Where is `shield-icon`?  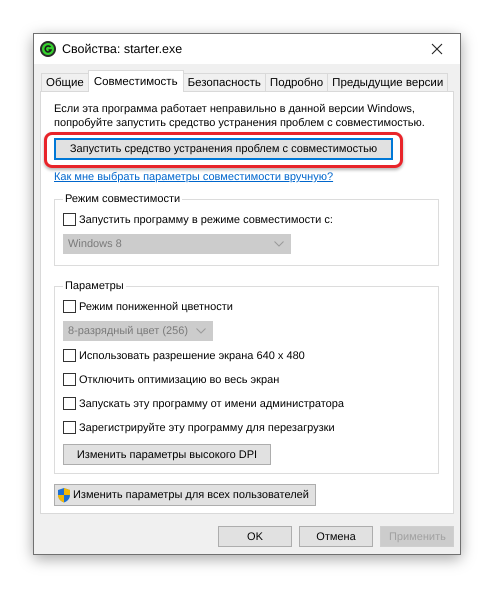 shield-icon is located at coordinates (64, 495).